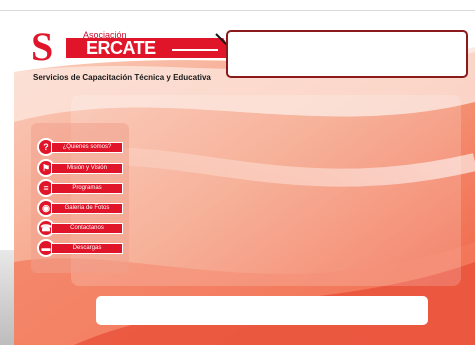 The height and width of the screenshot is (345, 475). I want to click on menu-item-descargas: ▬ Descargas, so click(80, 248).